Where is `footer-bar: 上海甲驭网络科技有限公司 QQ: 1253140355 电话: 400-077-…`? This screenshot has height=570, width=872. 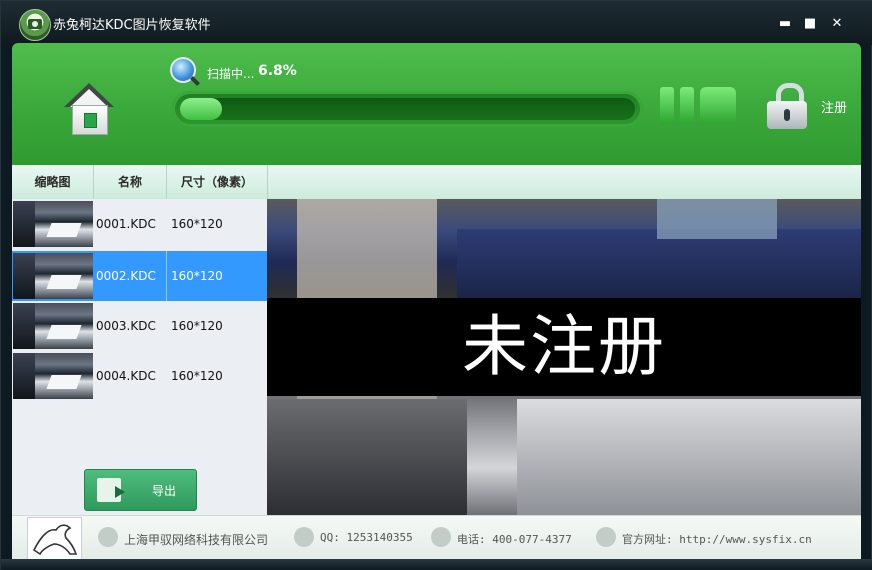
footer-bar: 上海甲驭网络科技有限公司 QQ: 1253140355 电话: 400-077-… is located at coordinates (436, 538).